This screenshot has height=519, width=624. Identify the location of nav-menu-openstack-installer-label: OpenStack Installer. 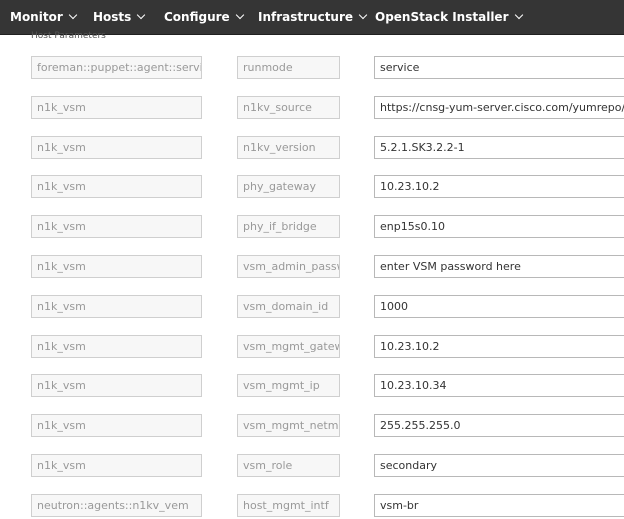
(442, 17).